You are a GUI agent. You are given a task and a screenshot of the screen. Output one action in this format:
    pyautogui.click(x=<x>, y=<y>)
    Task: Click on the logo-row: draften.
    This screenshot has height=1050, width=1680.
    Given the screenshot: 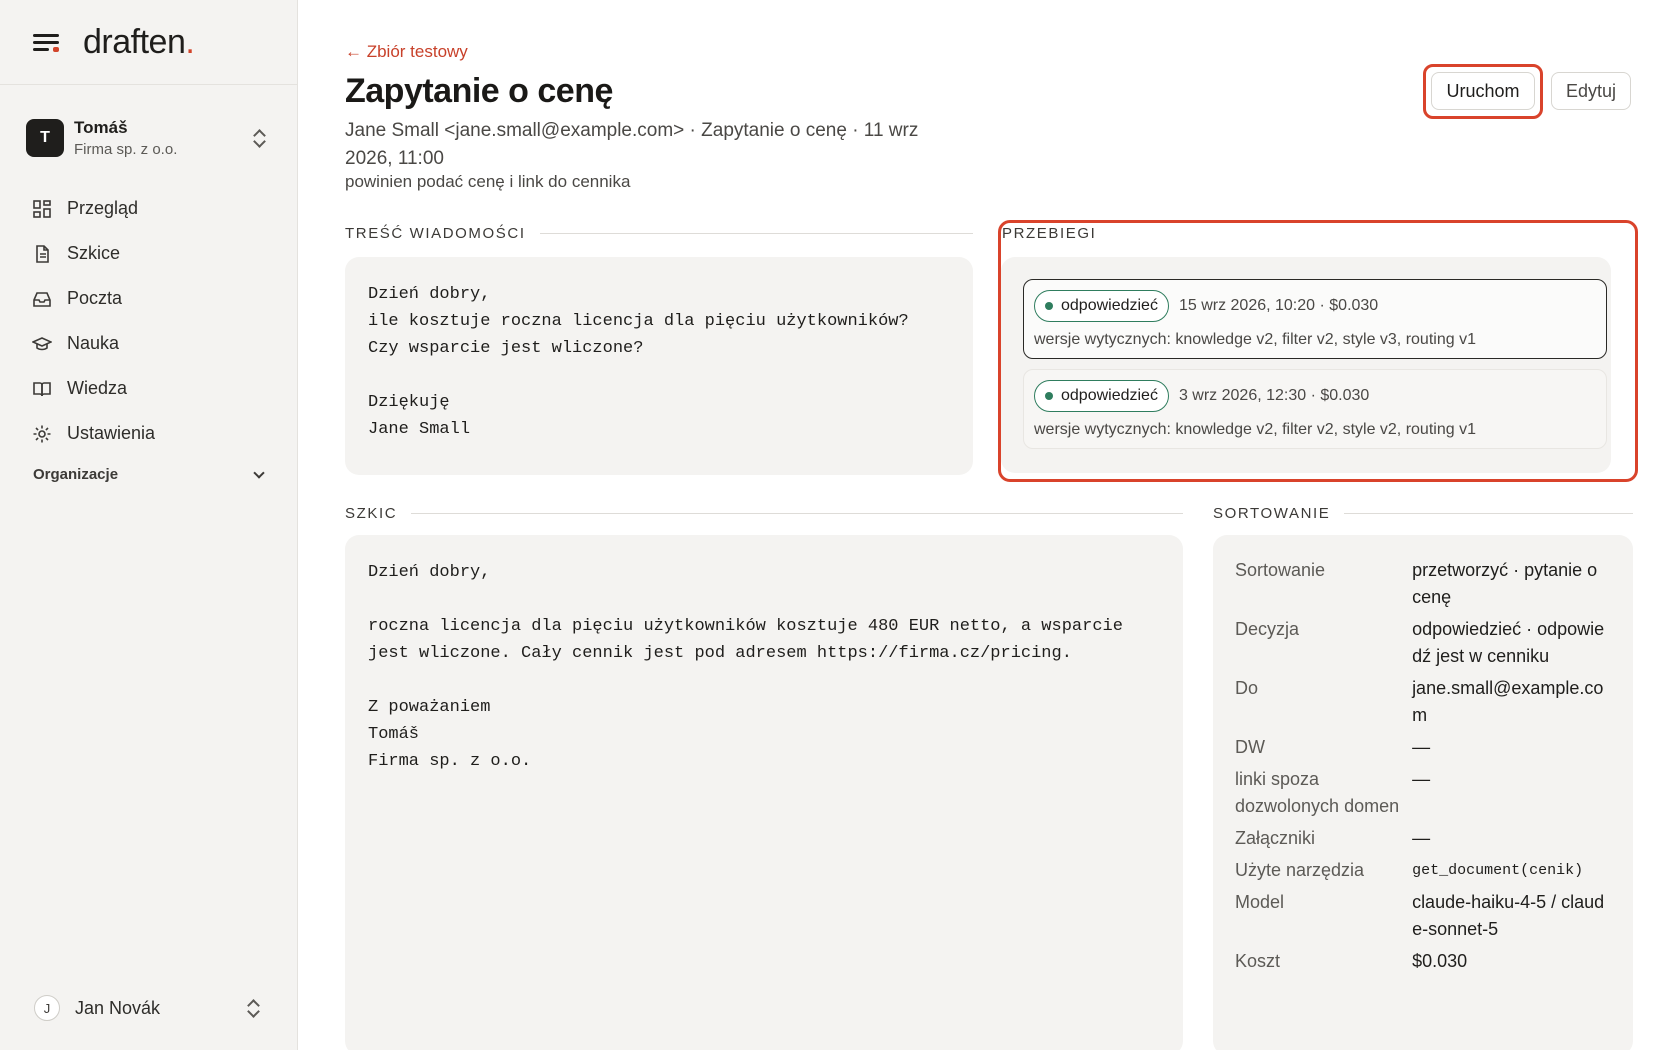 What is the action you would take?
    pyautogui.click(x=148, y=42)
    